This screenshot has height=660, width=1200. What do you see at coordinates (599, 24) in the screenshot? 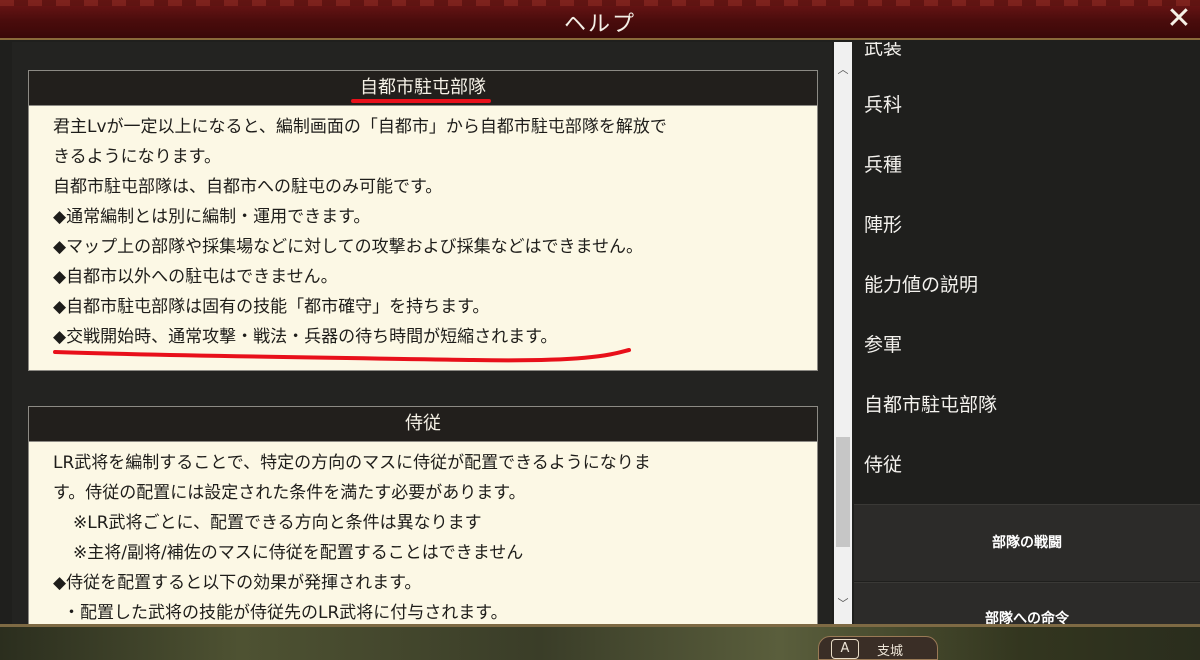
I see `dialog-title: ヘルプ` at bounding box center [599, 24].